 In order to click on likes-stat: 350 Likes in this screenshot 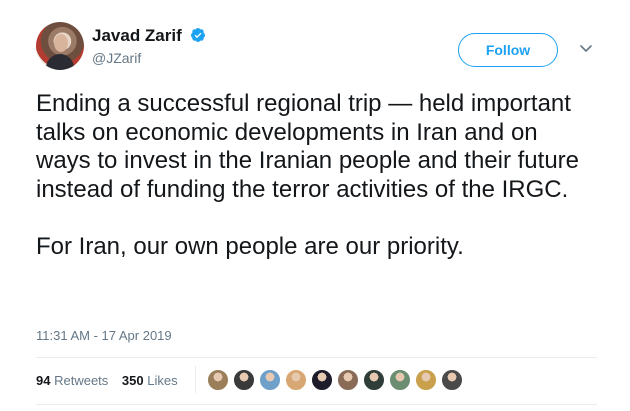, I will do `click(150, 380)`.